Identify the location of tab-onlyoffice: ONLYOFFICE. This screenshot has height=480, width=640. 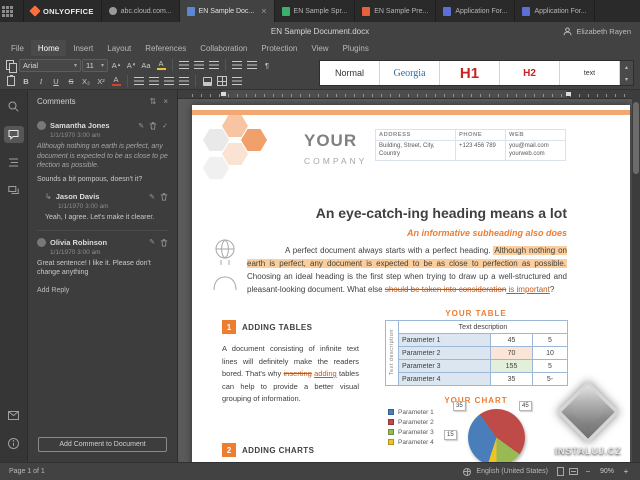
(63, 11).